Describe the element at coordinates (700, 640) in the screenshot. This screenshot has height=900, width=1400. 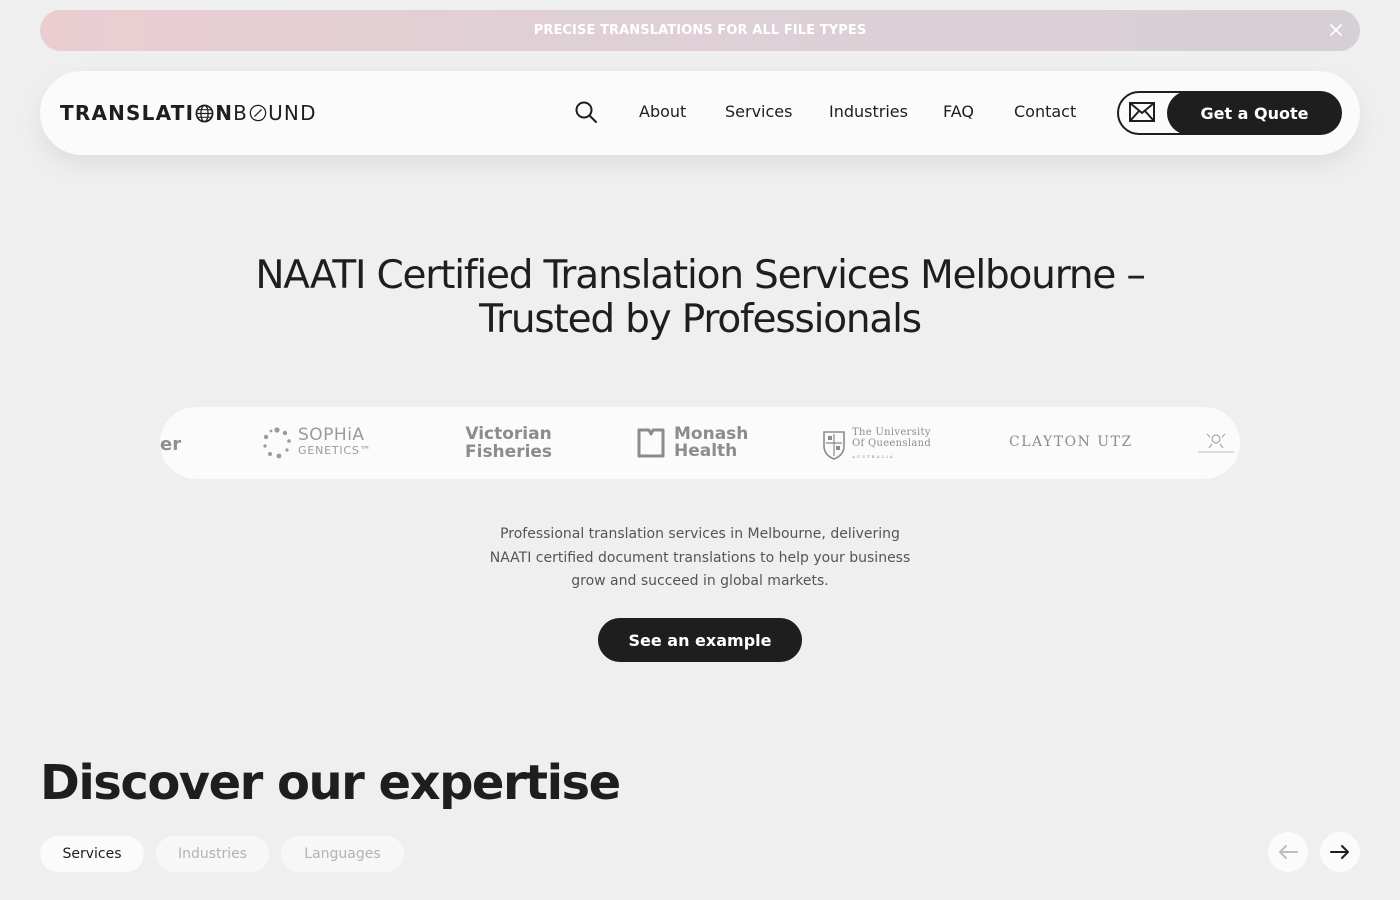
I see `see-example-button: See an example` at that location.